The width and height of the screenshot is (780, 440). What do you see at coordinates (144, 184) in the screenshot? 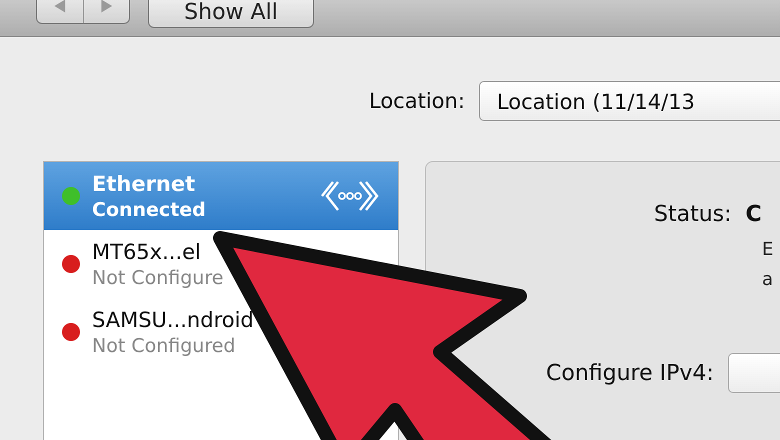
I see `service-name: Ethernet` at bounding box center [144, 184].